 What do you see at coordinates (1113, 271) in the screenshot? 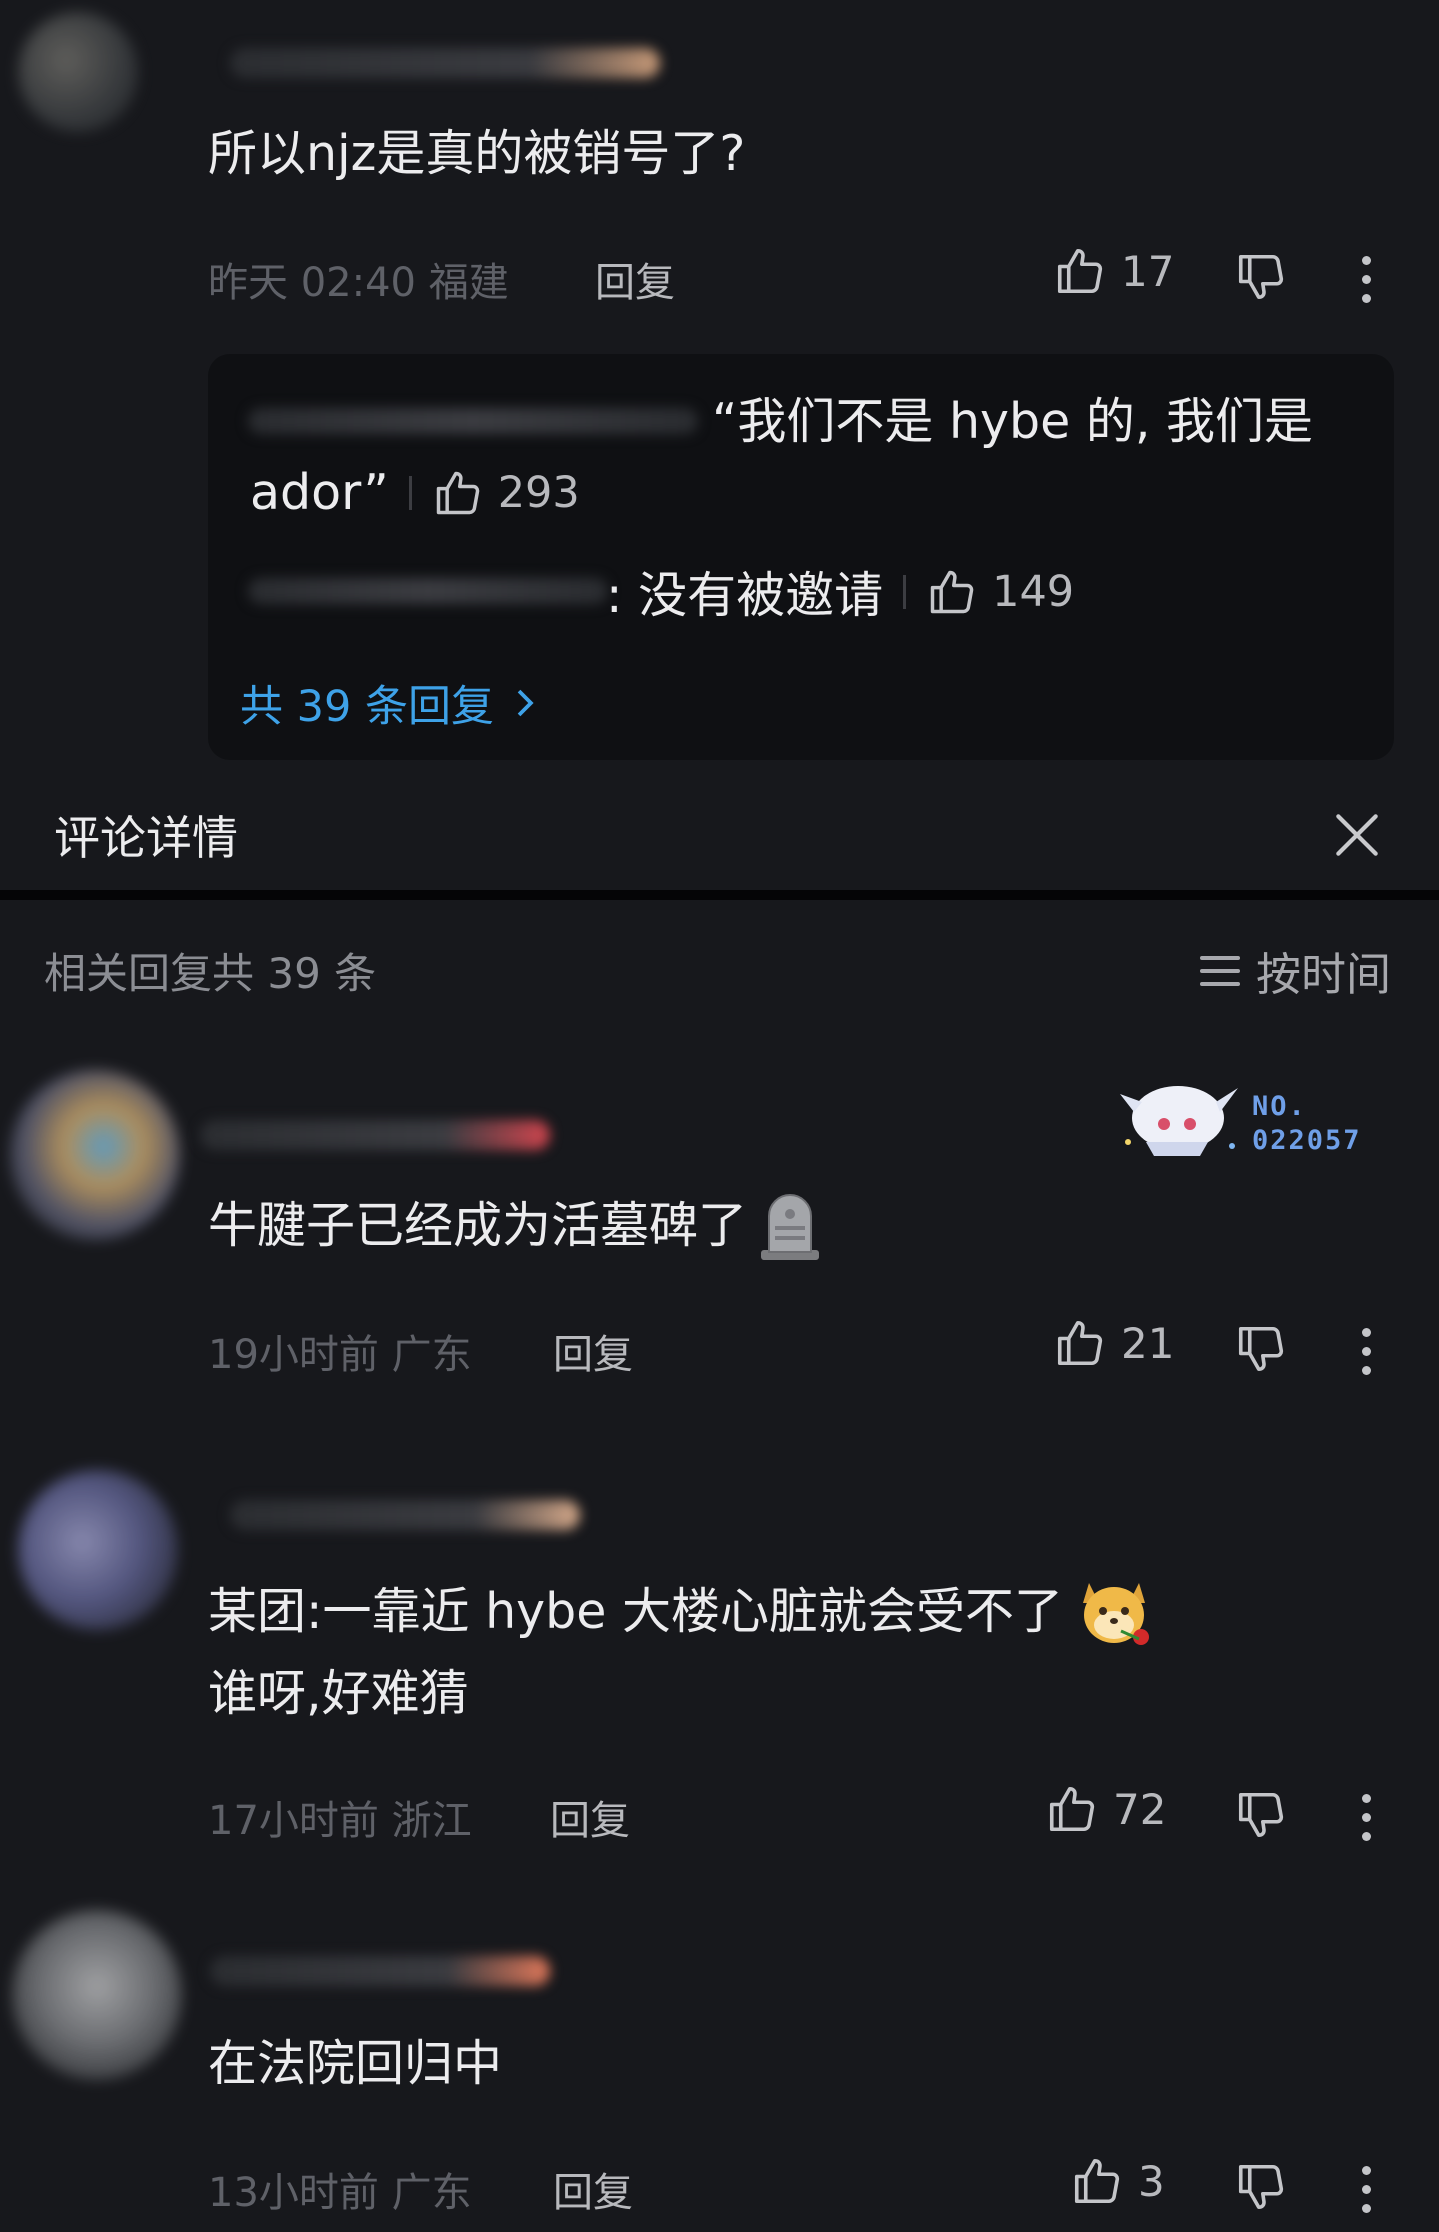
I see `like-button: 17` at bounding box center [1113, 271].